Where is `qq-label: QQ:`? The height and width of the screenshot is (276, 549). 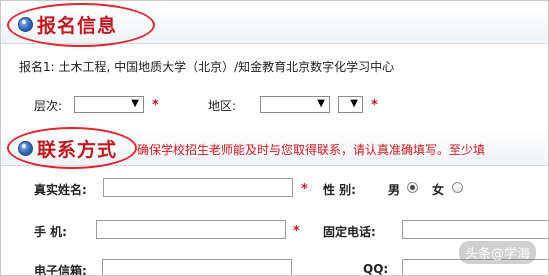
qq-label: QQ: is located at coordinates (376, 269).